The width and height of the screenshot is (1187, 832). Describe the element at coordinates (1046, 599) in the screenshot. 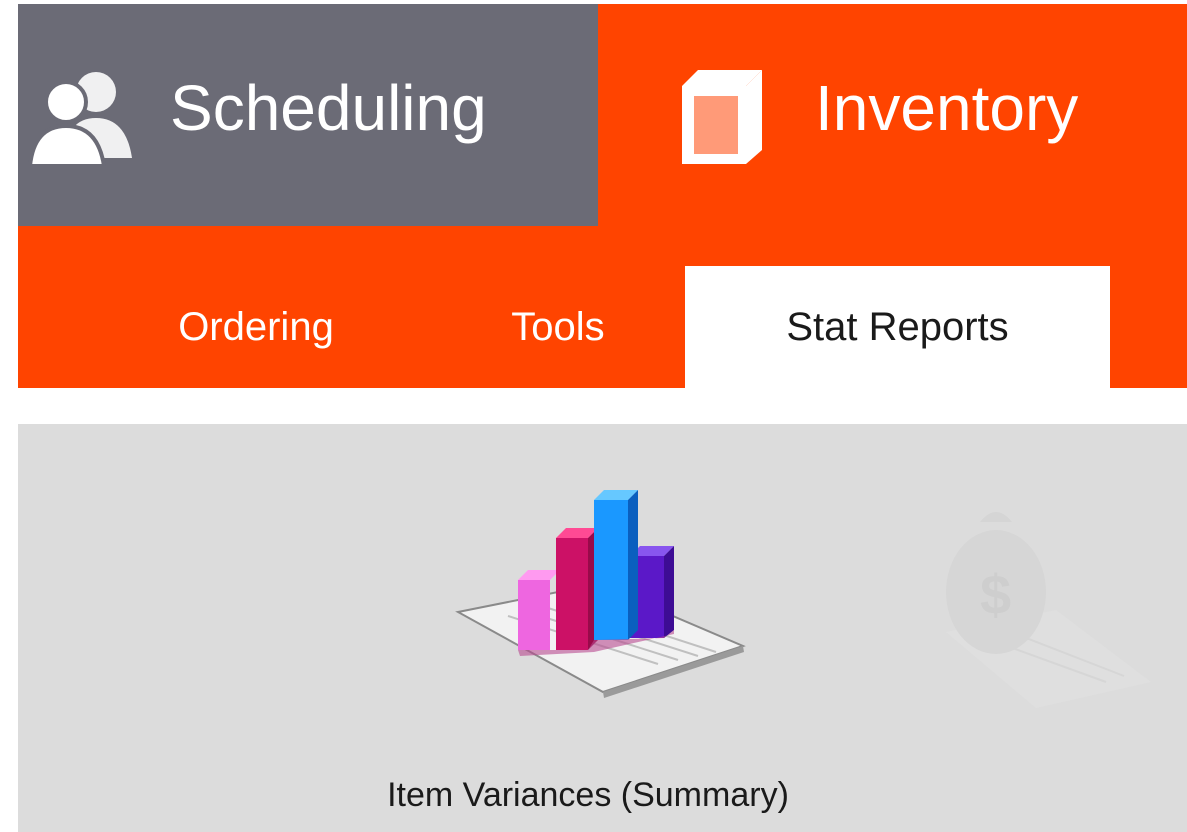

I see `money-bag-report-icon: $` at that location.